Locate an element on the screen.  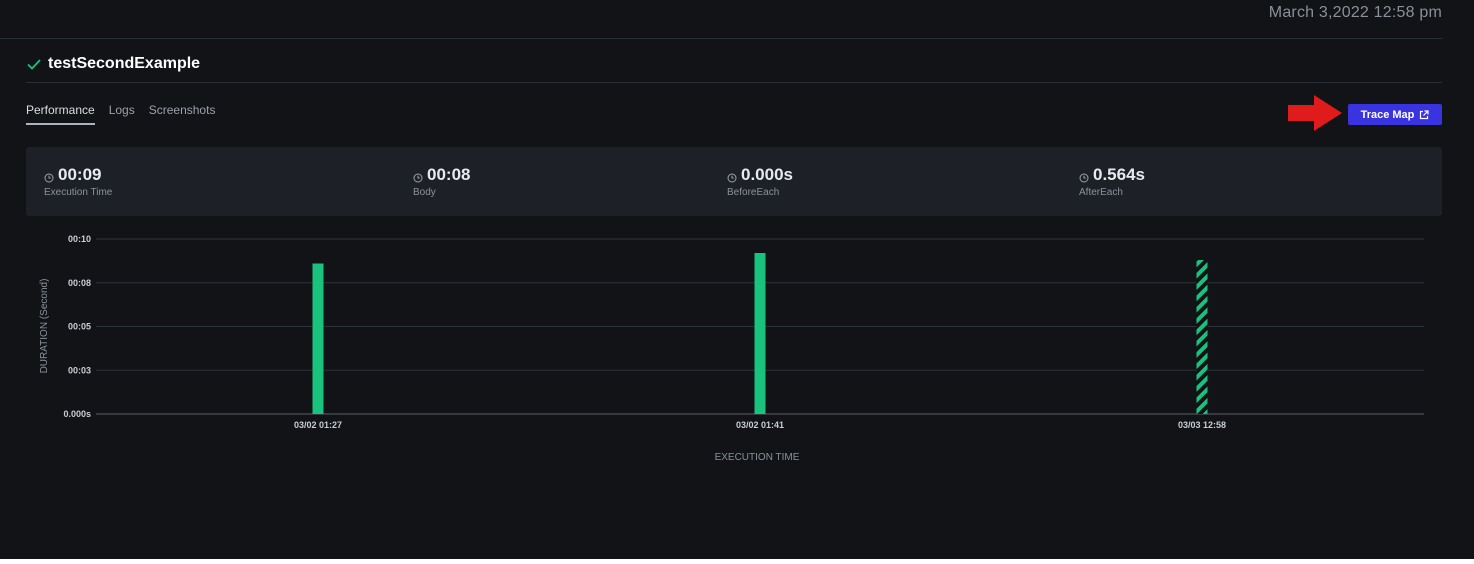
test-header: testSecondExample is located at coordinates (113, 64).